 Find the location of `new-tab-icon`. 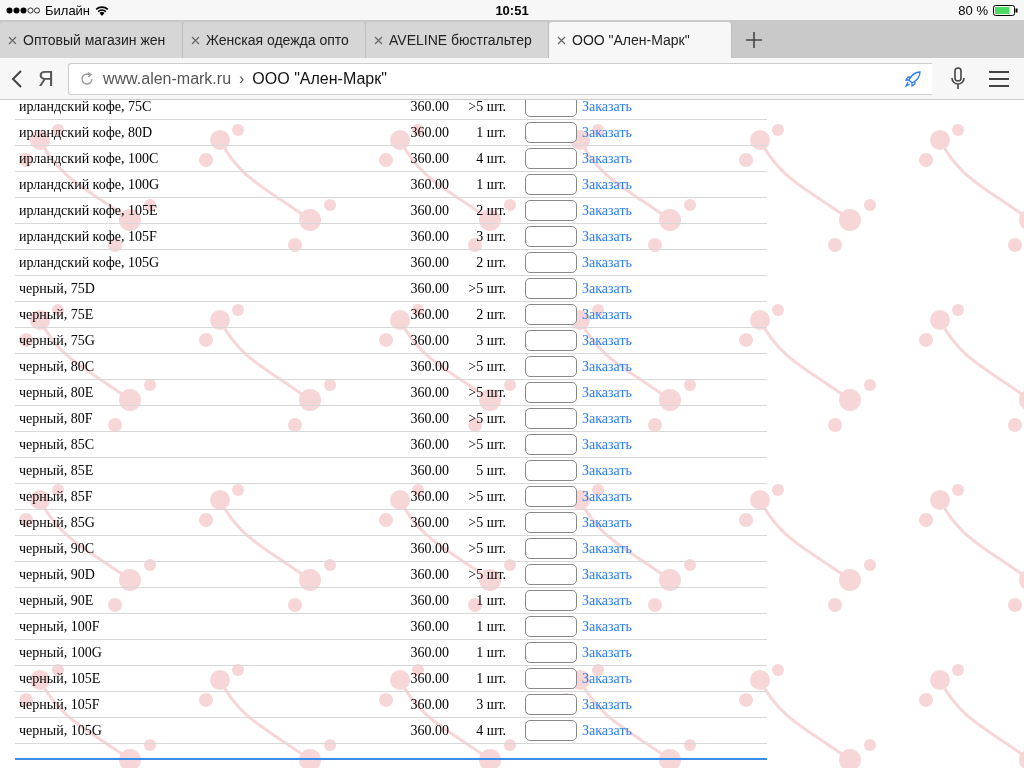

new-tab-icon is located at coordinates (754, 40).